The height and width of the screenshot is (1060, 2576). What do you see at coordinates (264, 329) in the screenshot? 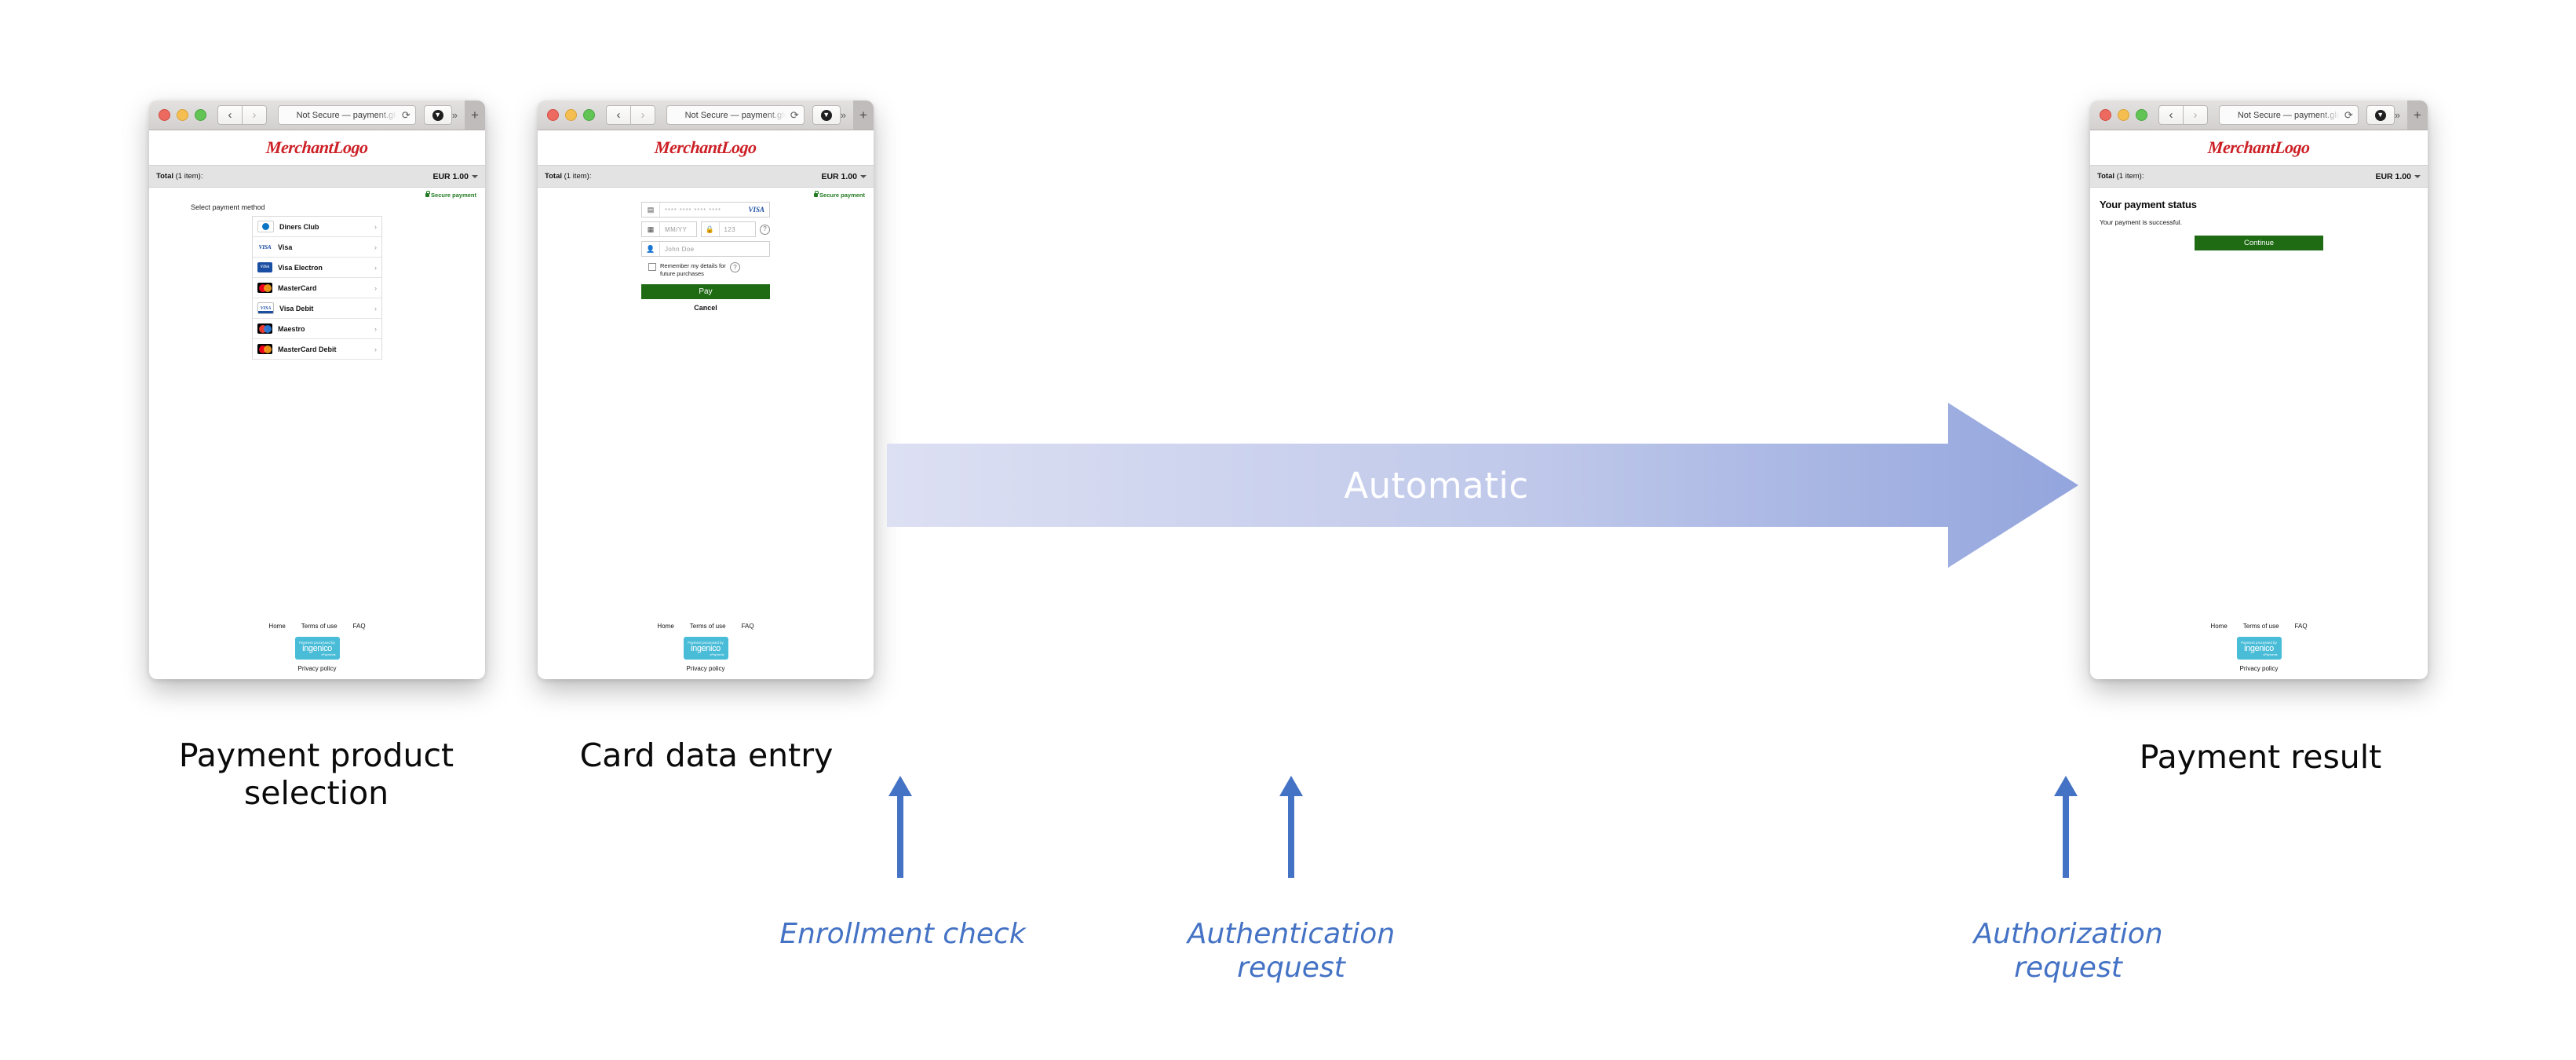
I see `maestro-logo-icon` at bounding box center [264, 329].